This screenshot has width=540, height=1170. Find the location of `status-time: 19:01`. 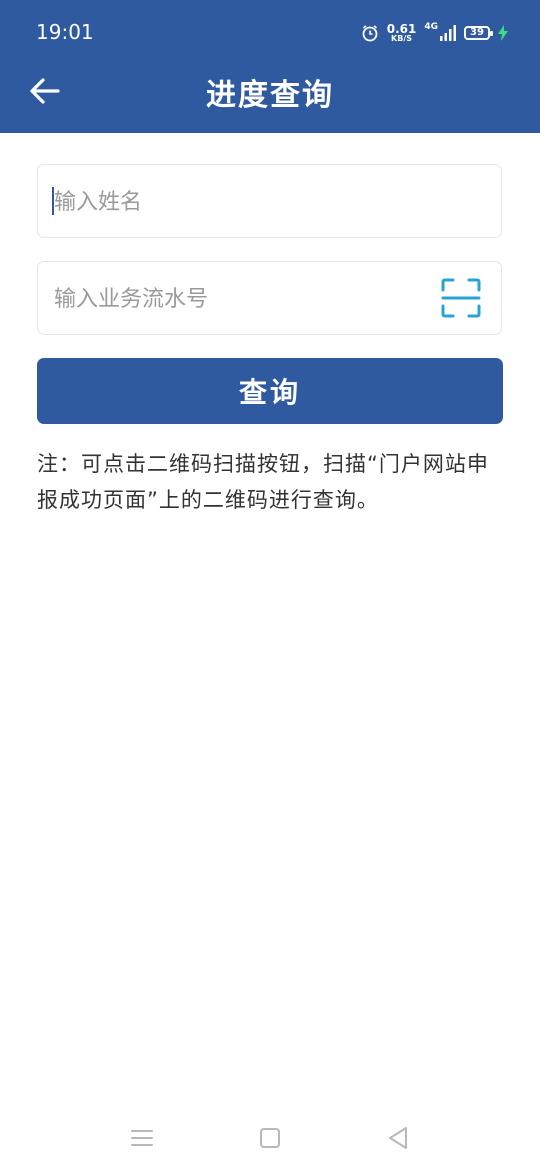

status-time: 19:01 is located at coordinates (65, 32).